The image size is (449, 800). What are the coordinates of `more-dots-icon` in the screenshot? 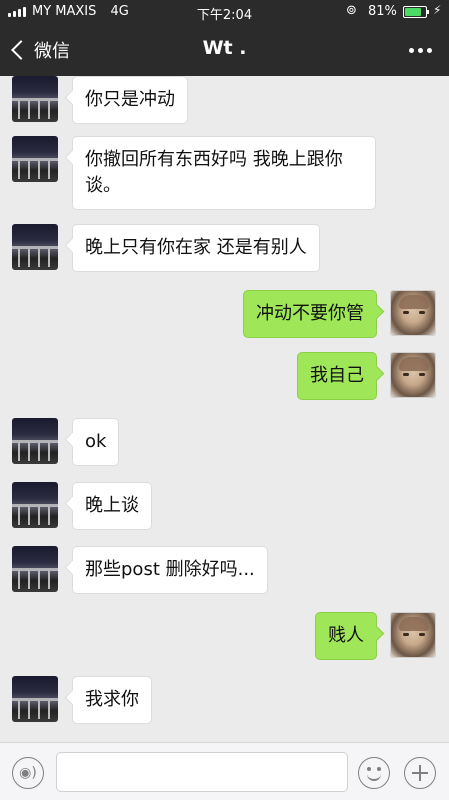 It's located at (411, 50).